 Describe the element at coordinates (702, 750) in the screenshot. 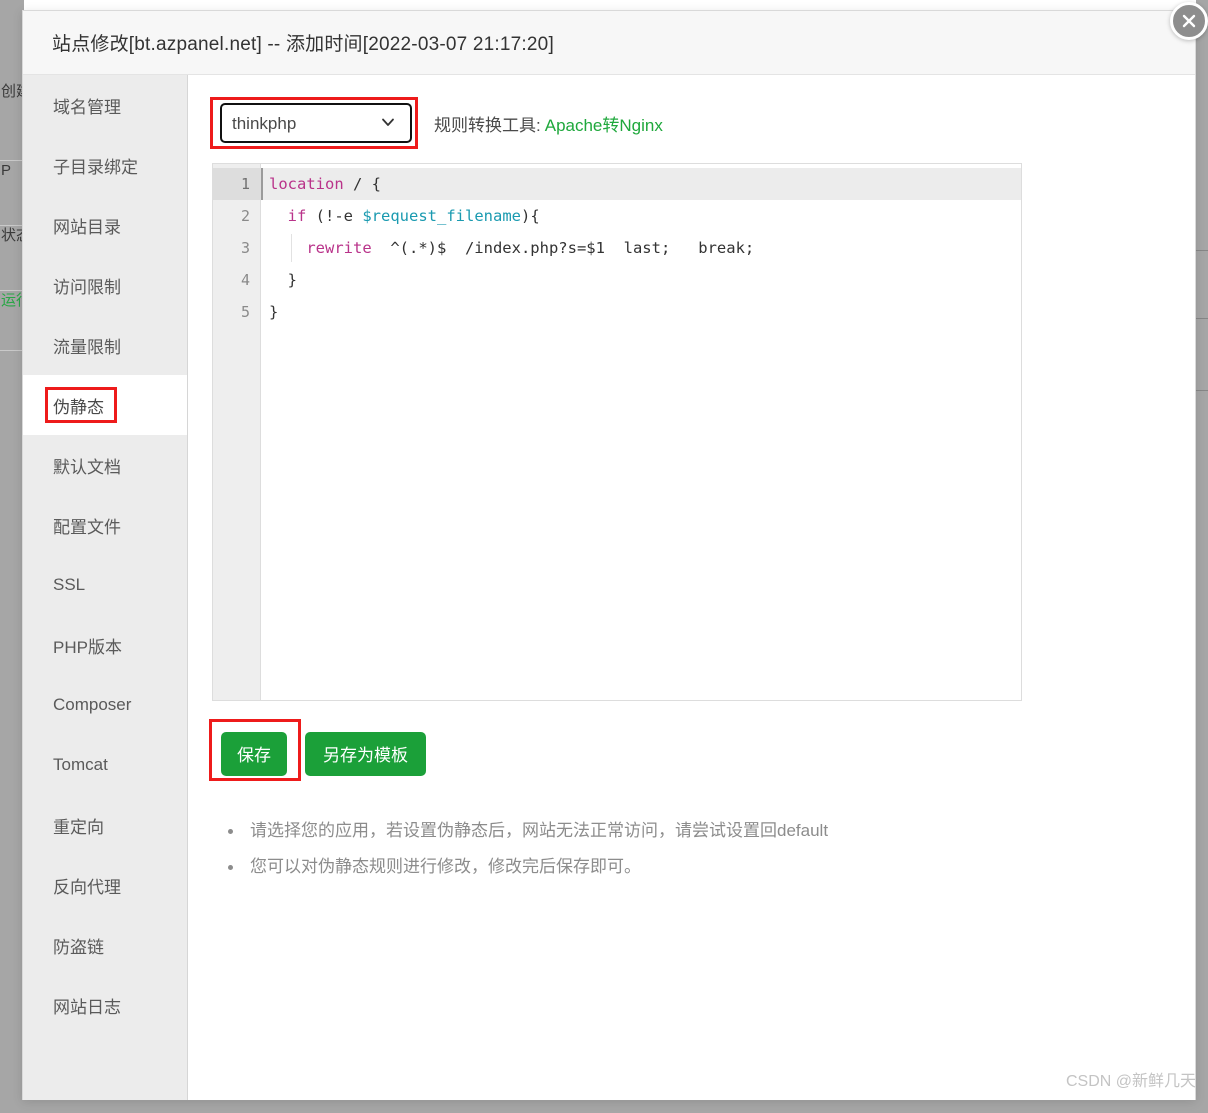

I see `action-button-row: 保存 另存为模板` at that location.